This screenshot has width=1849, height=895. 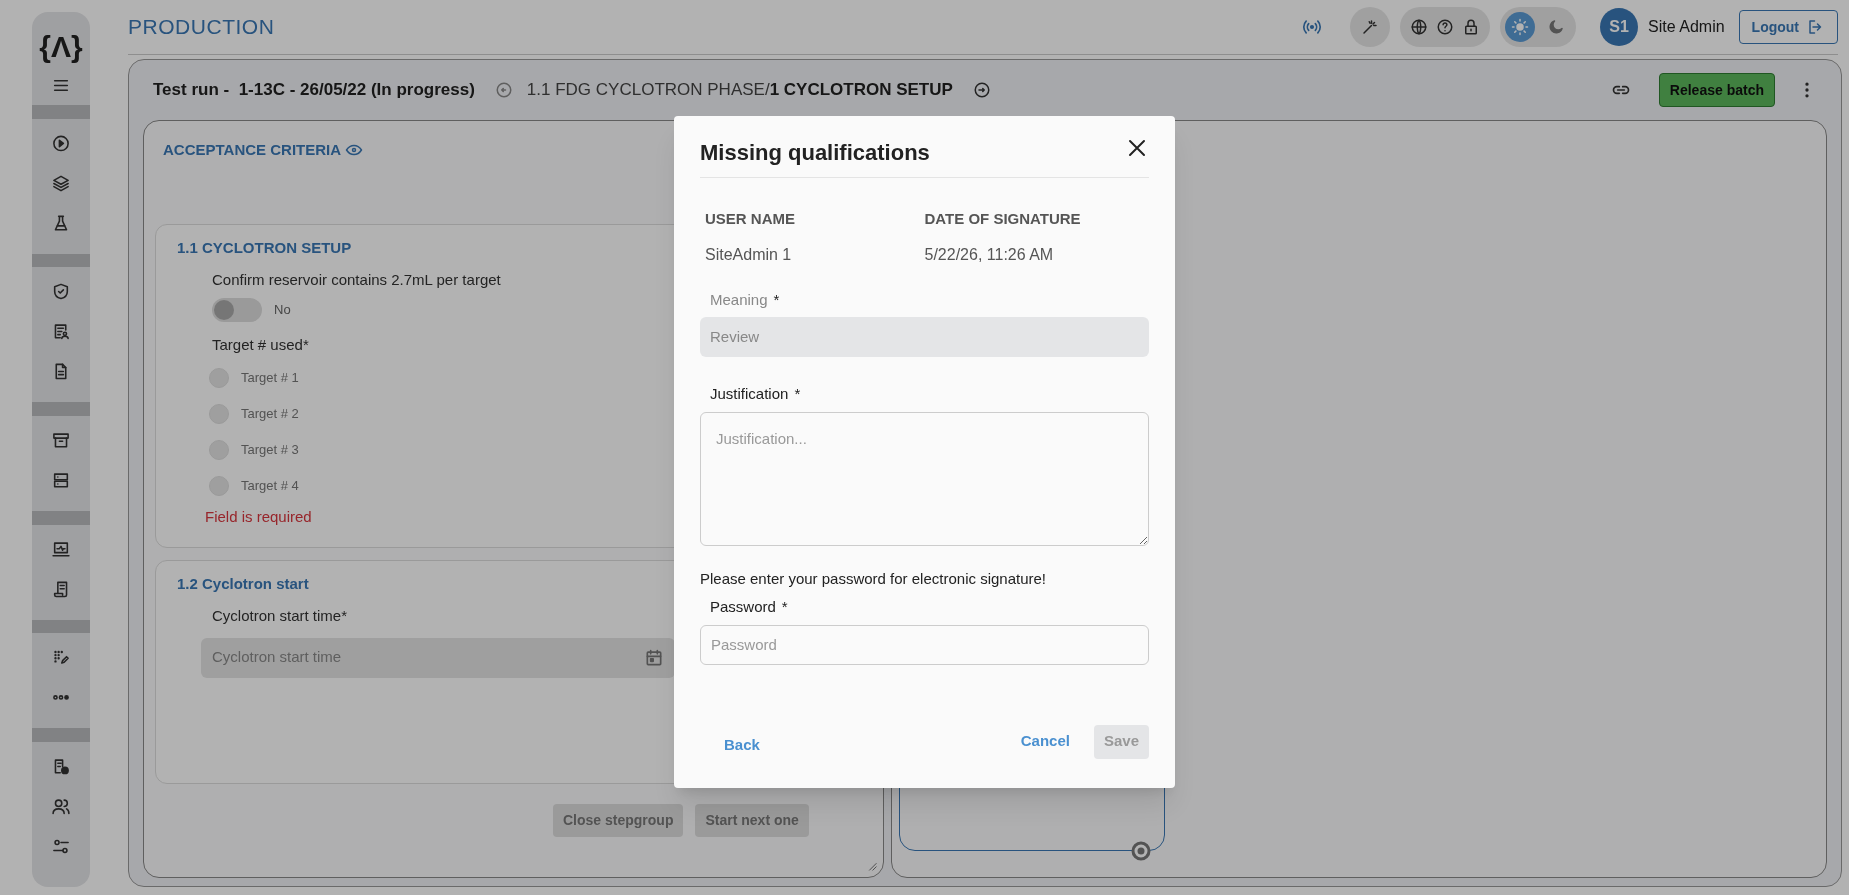 What do you see at coordinates (270, 486) in the screenshot?
I see `radio-label: Target # 4` at bounding box center [270, 486].